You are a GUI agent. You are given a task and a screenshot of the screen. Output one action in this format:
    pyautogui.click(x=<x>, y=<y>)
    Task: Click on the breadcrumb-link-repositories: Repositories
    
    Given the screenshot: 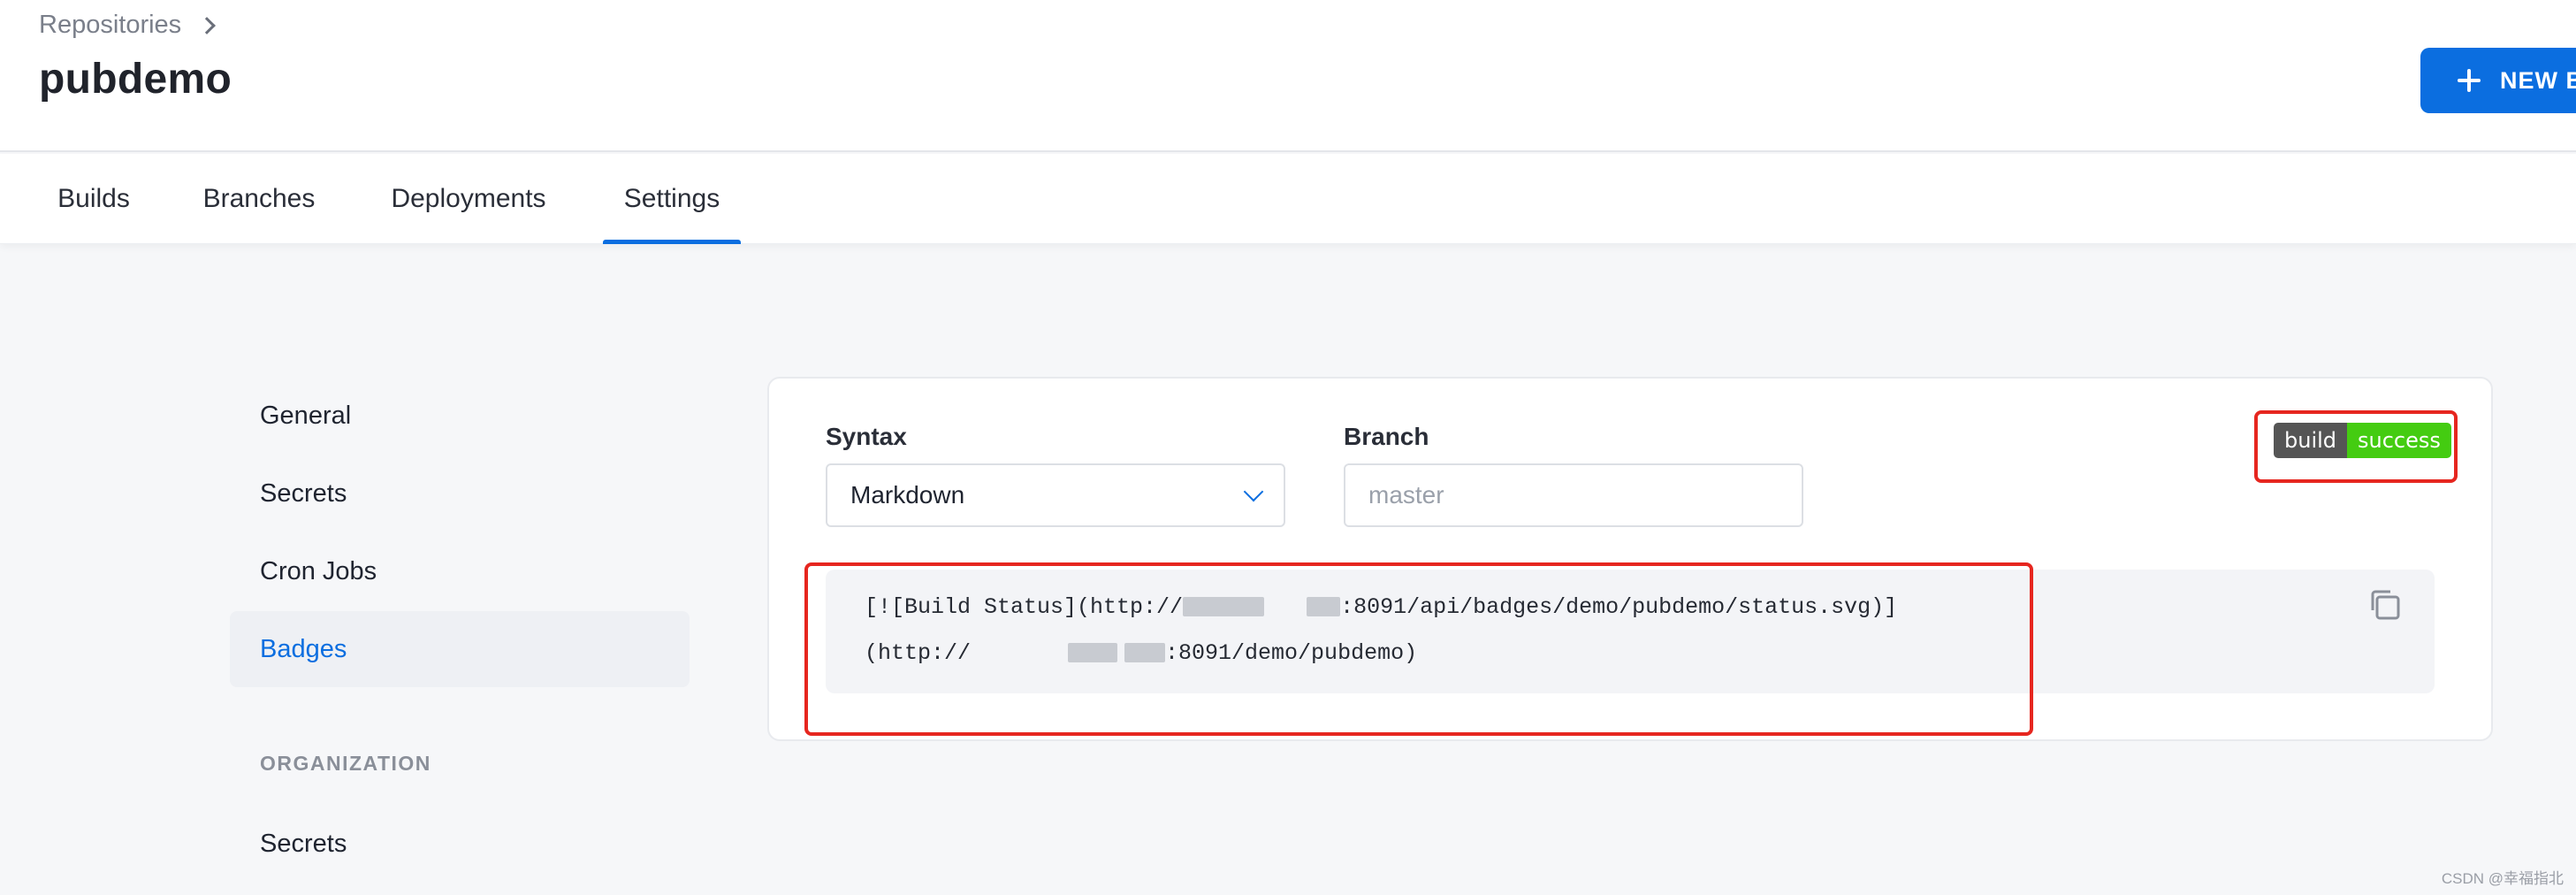 What is the action you would take?
    pyautogui.click(x=110, y=25)
    